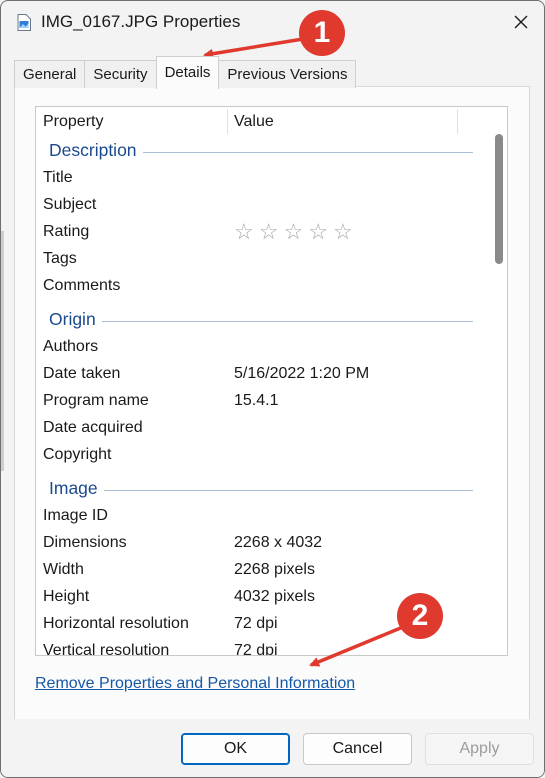  I want to click on property-value: 2268 x 4032, so click(278, 543).